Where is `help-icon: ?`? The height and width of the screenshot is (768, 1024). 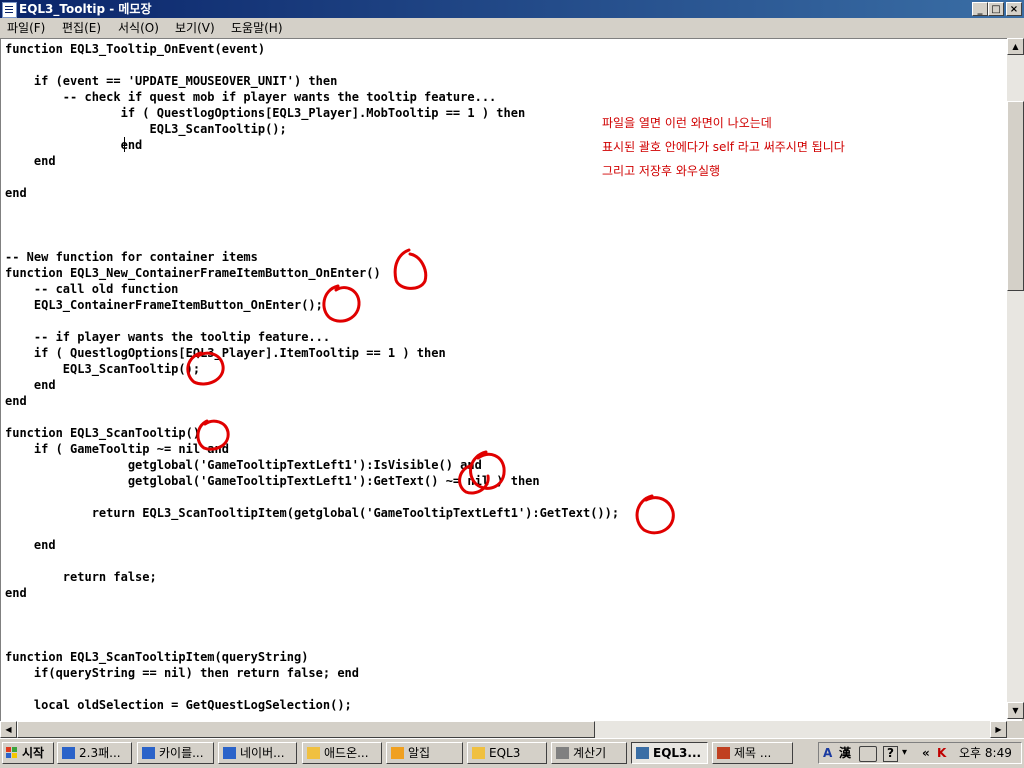 help-icon: ? is located at coordinates (890, 754).